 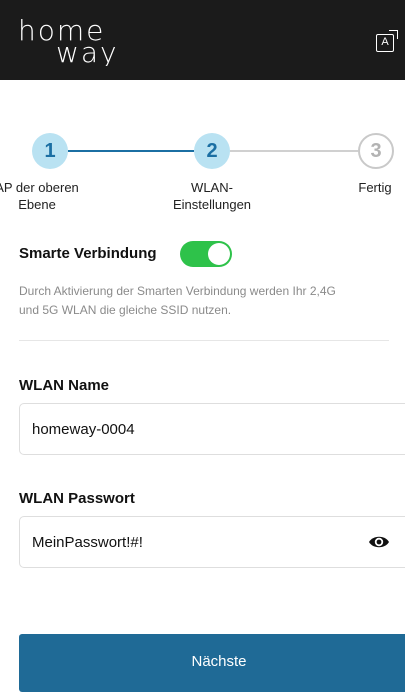 I want to click on wlan-password-label: WLAN Passwort, so click(x=77, y=498).